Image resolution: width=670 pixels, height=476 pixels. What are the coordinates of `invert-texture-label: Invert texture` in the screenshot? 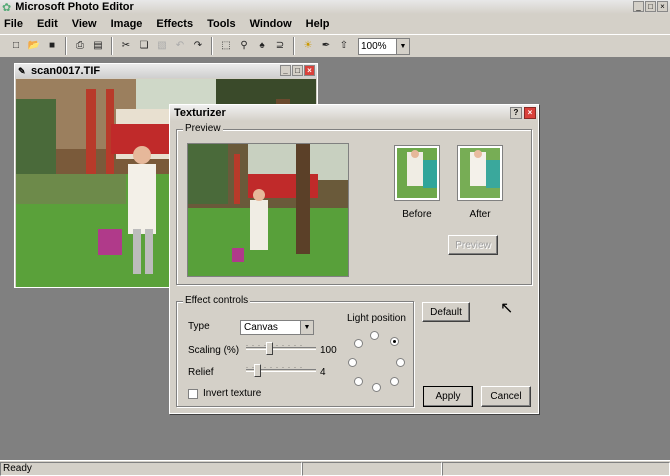 It's located at (232, 393).